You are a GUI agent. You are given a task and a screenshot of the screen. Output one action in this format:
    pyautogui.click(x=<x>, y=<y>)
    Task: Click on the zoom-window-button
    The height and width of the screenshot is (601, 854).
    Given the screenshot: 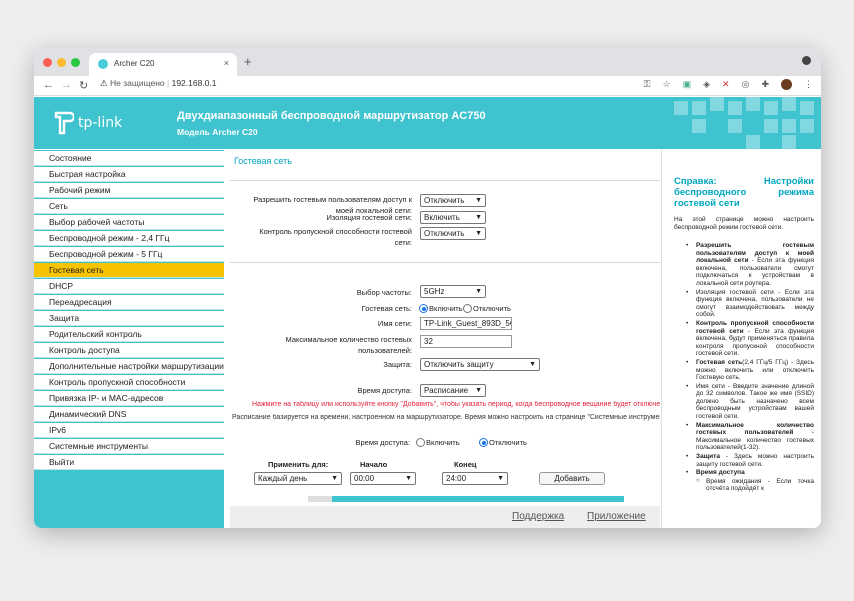 What is the action you would take?
    pyautogui.click(x=75, y=62)
    